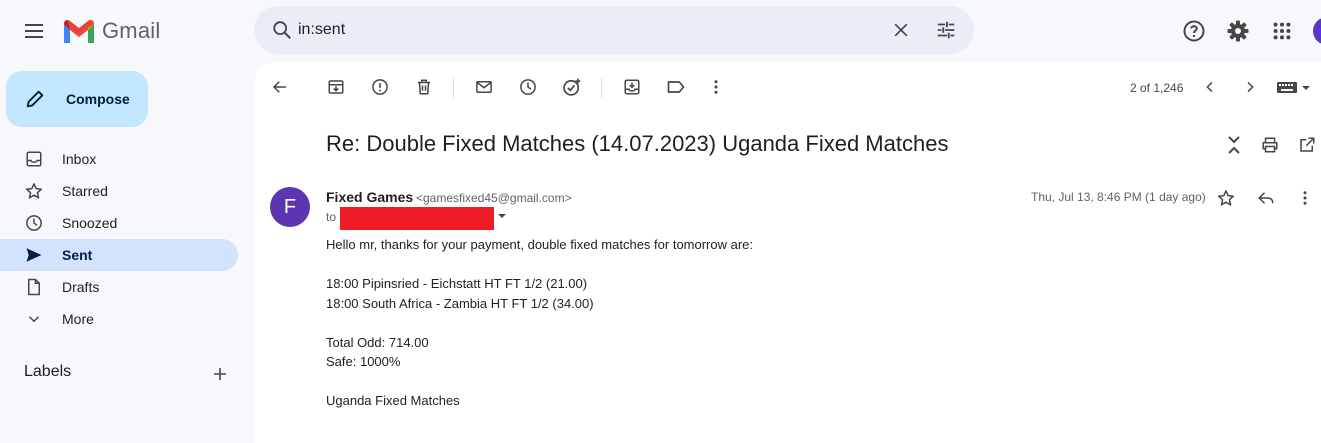 The height and width of the screenshot is (443, 1321). I want to click on reply-icon, so click(1266, 198).